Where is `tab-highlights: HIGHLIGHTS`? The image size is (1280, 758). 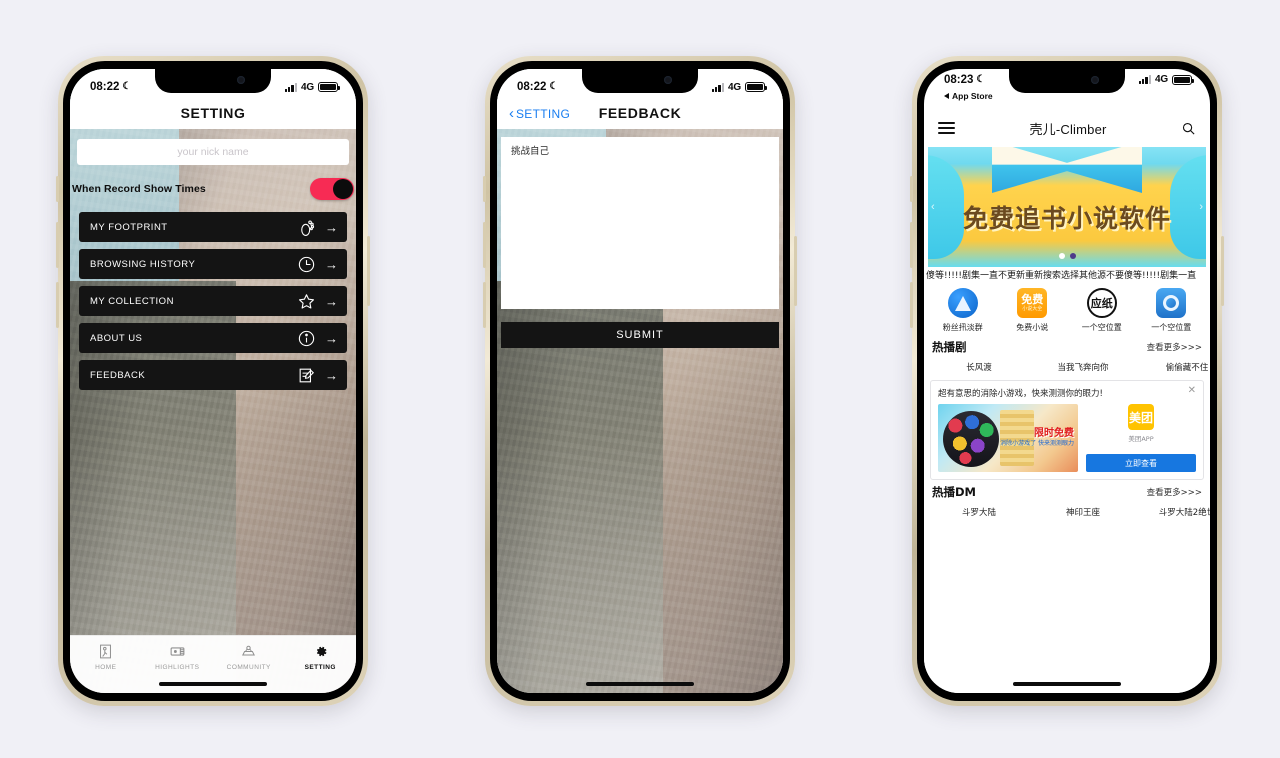
tab-highlights: HIGHLIGHTS is located at coordinates (177, 657).